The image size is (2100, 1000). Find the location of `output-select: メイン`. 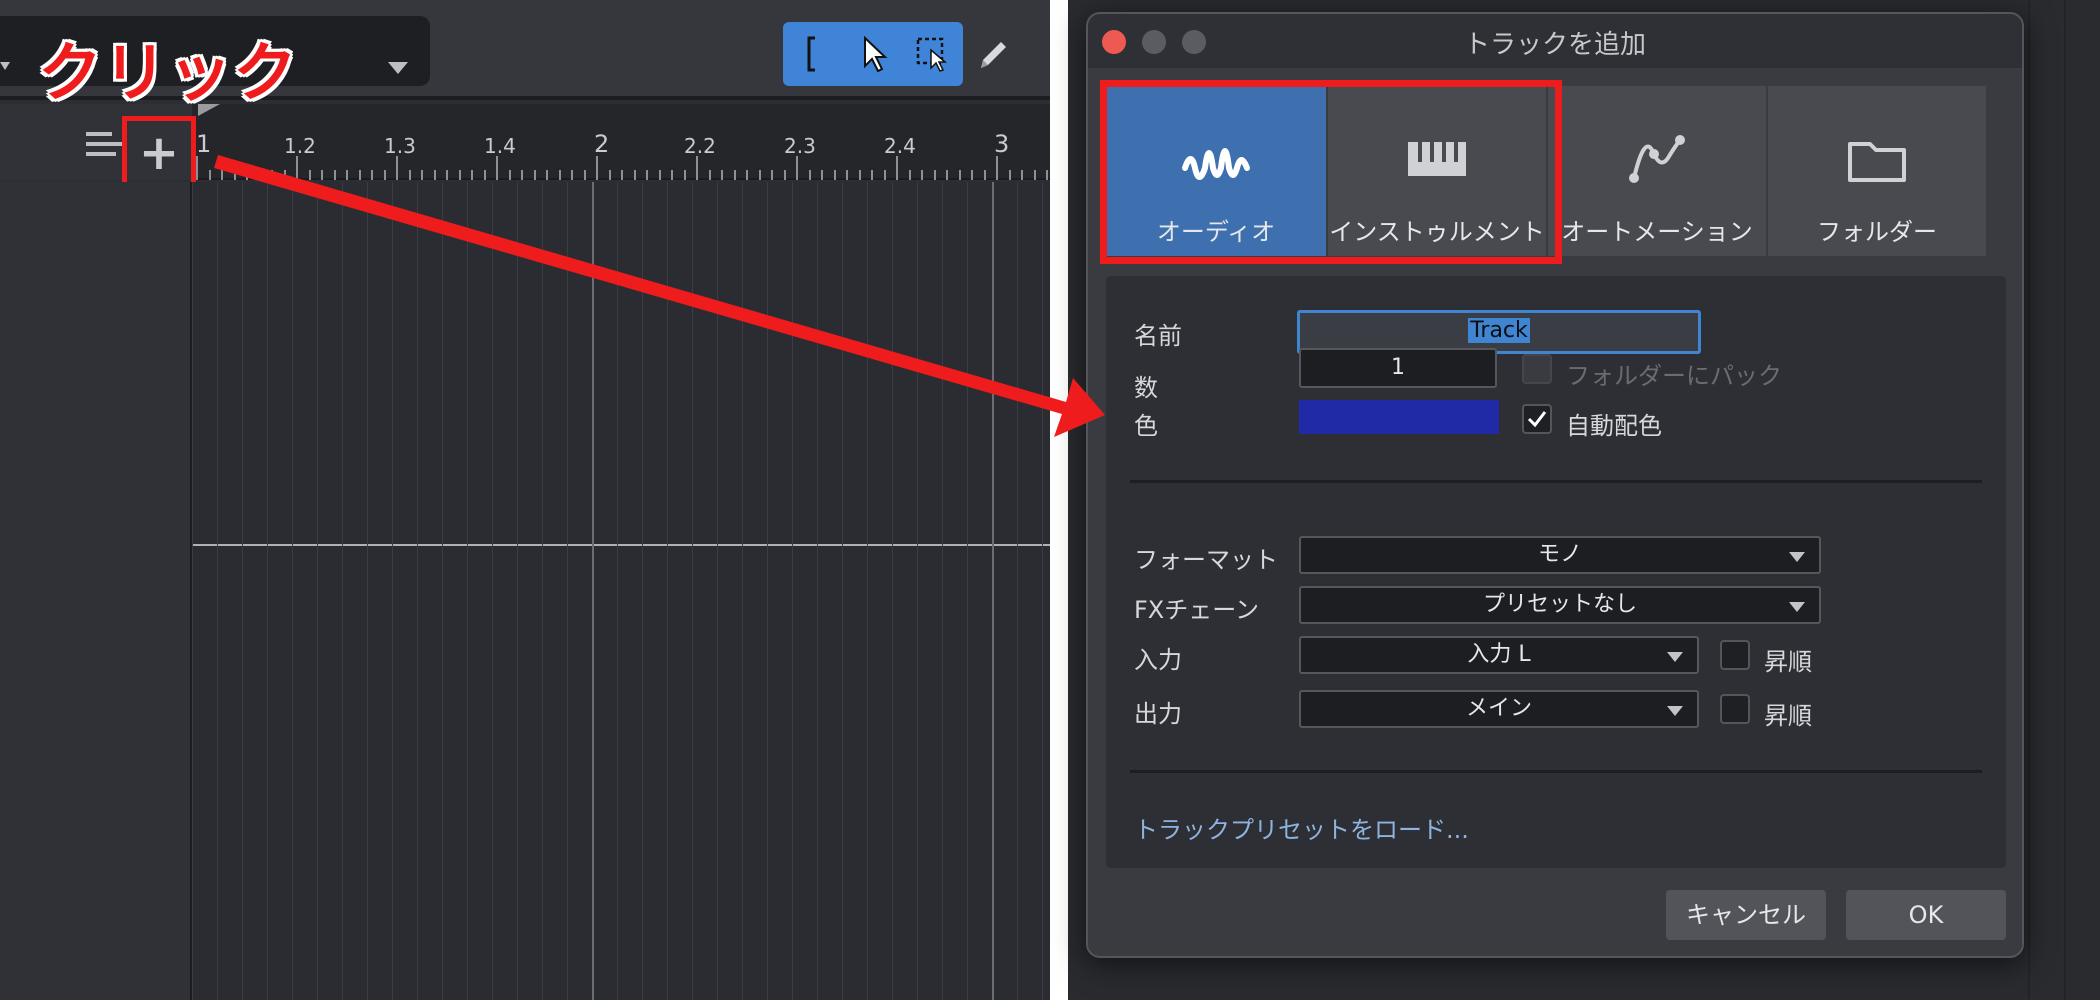

output-select: メイン is located at coordinates (1499, 709).